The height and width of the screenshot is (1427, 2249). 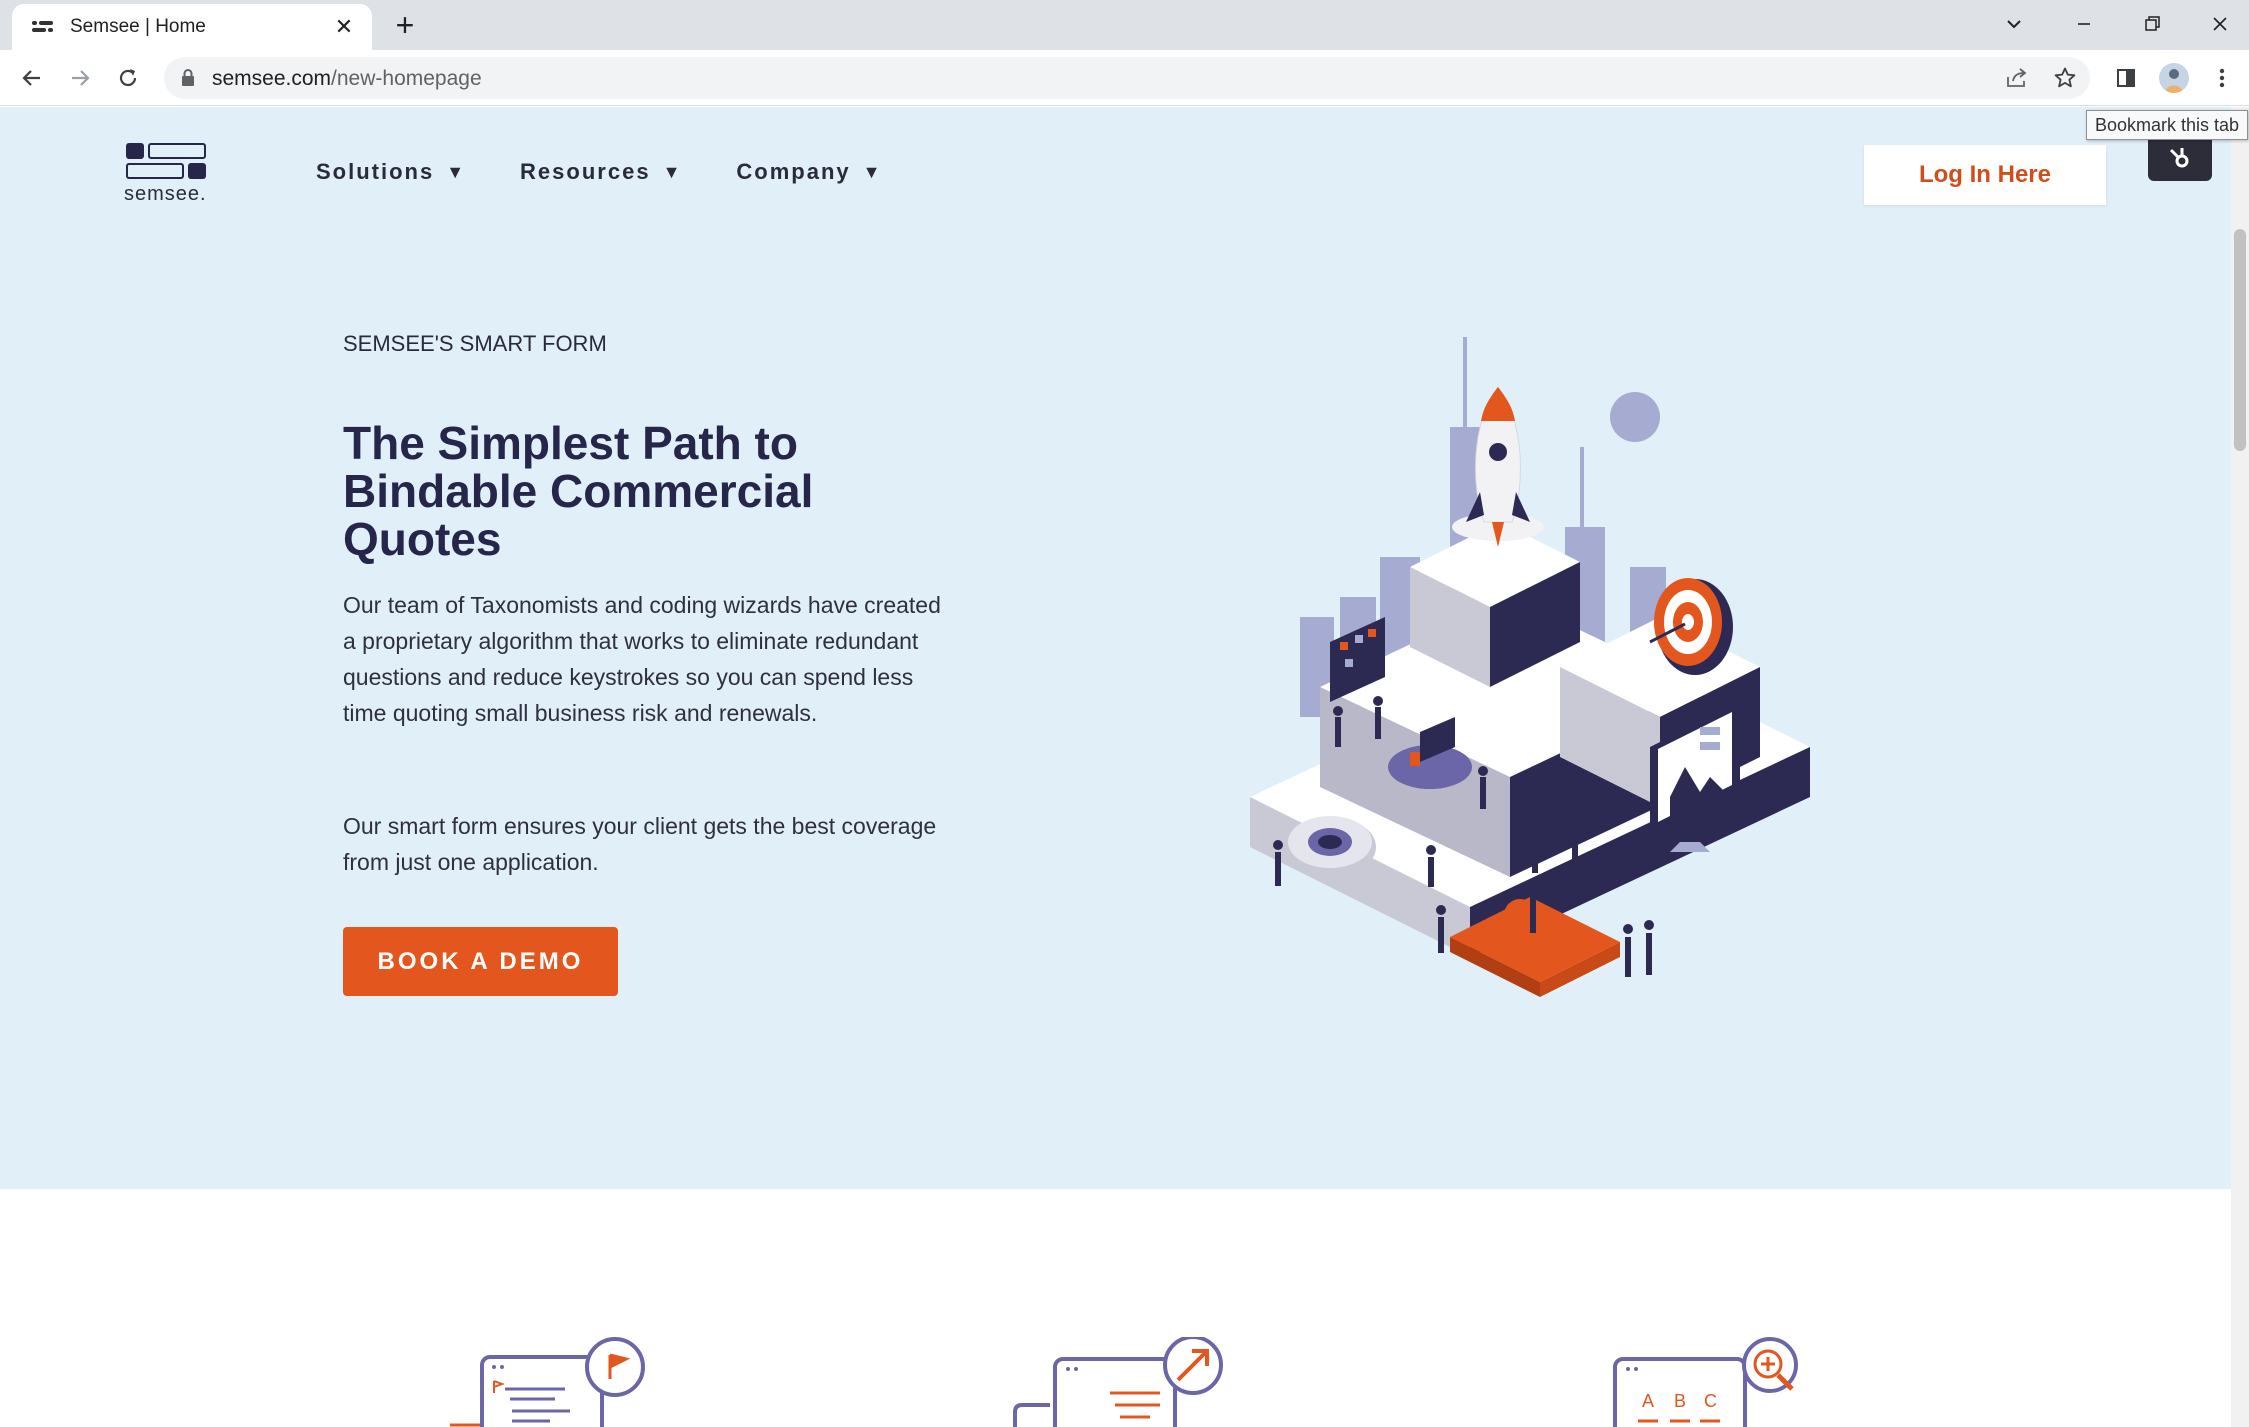 I want to click on nav-solutions-label: Solutions, so click(x=375, y=171).